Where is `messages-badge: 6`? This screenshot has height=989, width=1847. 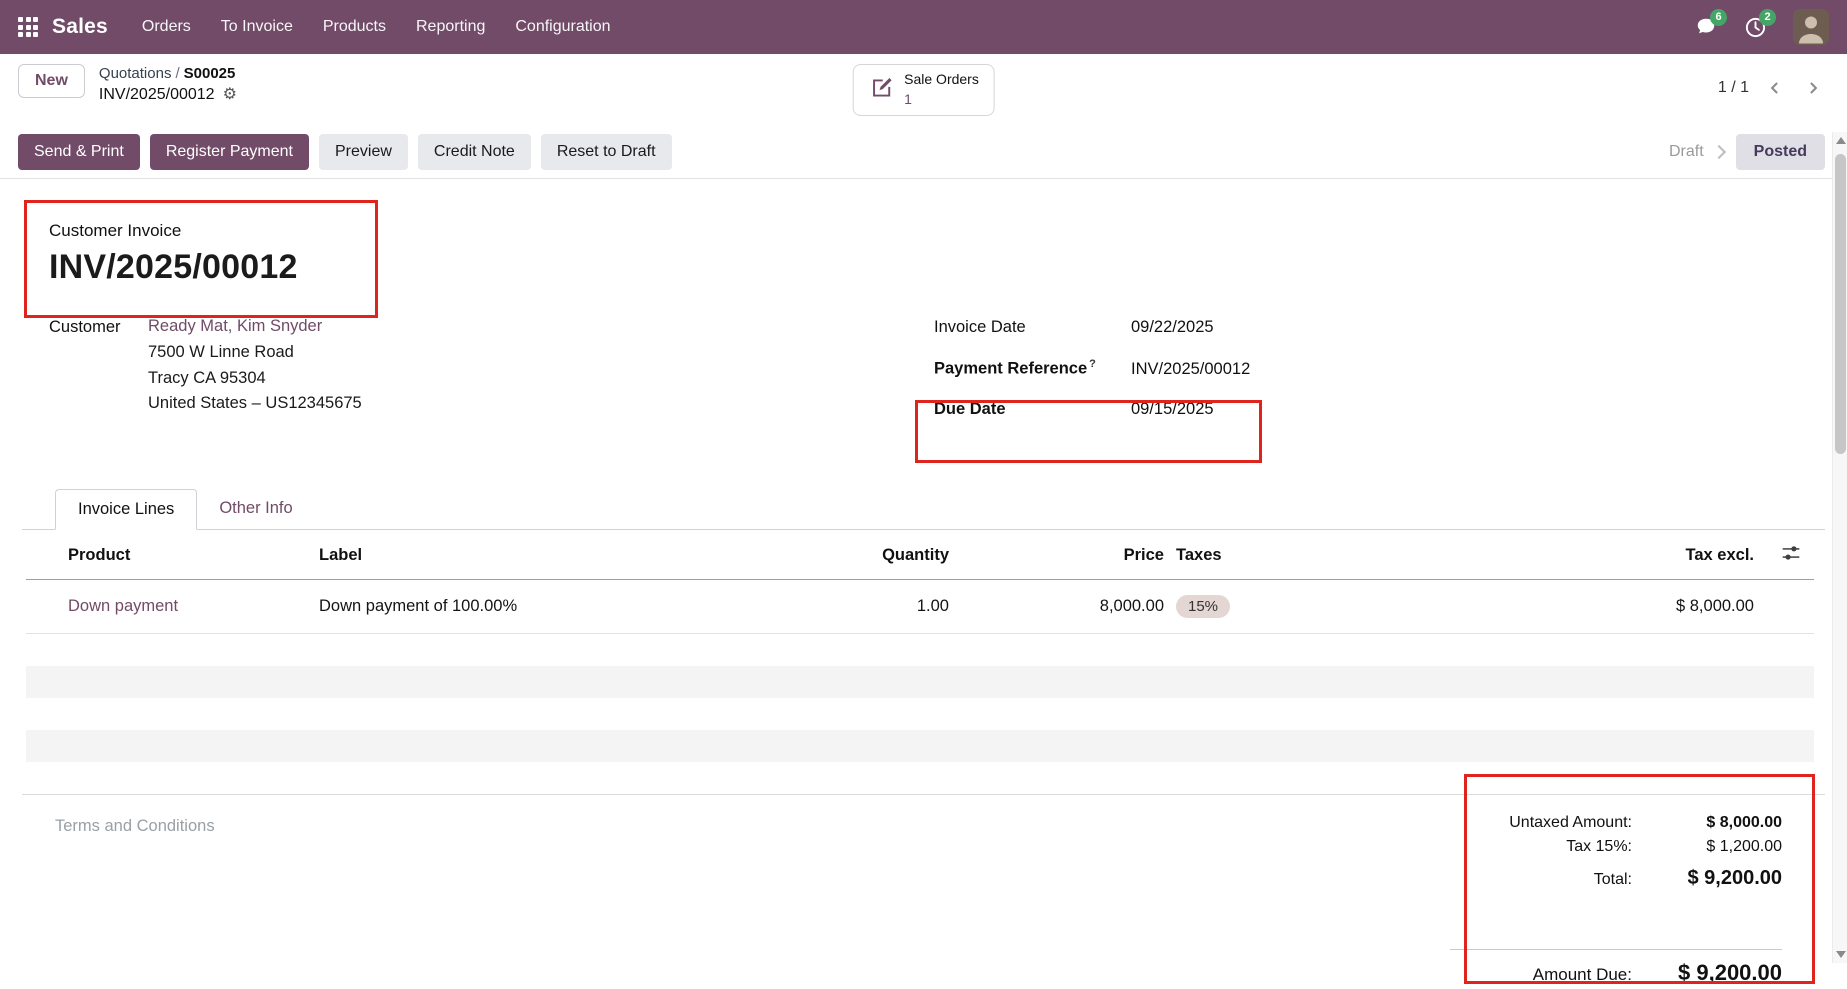
messages-badge: 6 is located at coordinates (1718, 17).